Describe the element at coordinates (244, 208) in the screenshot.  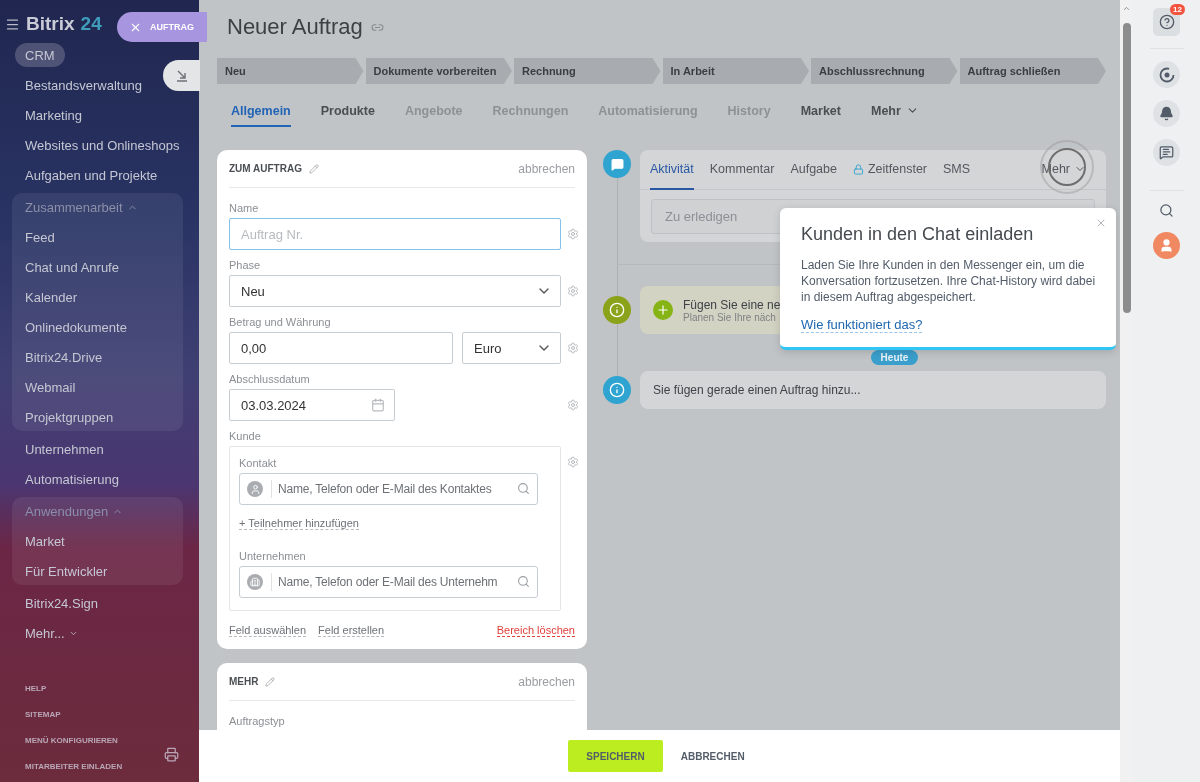
I see `field-label: Name` at that location.